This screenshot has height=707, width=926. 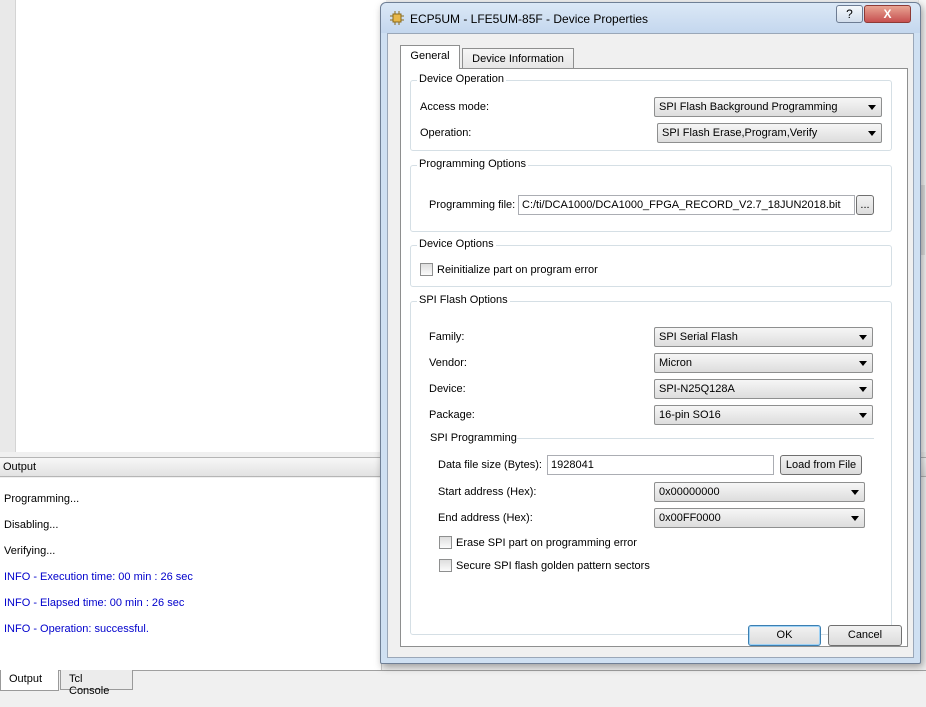 What do you see at coordinates (887, 14) in the screenshot?
I see `close-button: X` at bounding box center [887, 14].